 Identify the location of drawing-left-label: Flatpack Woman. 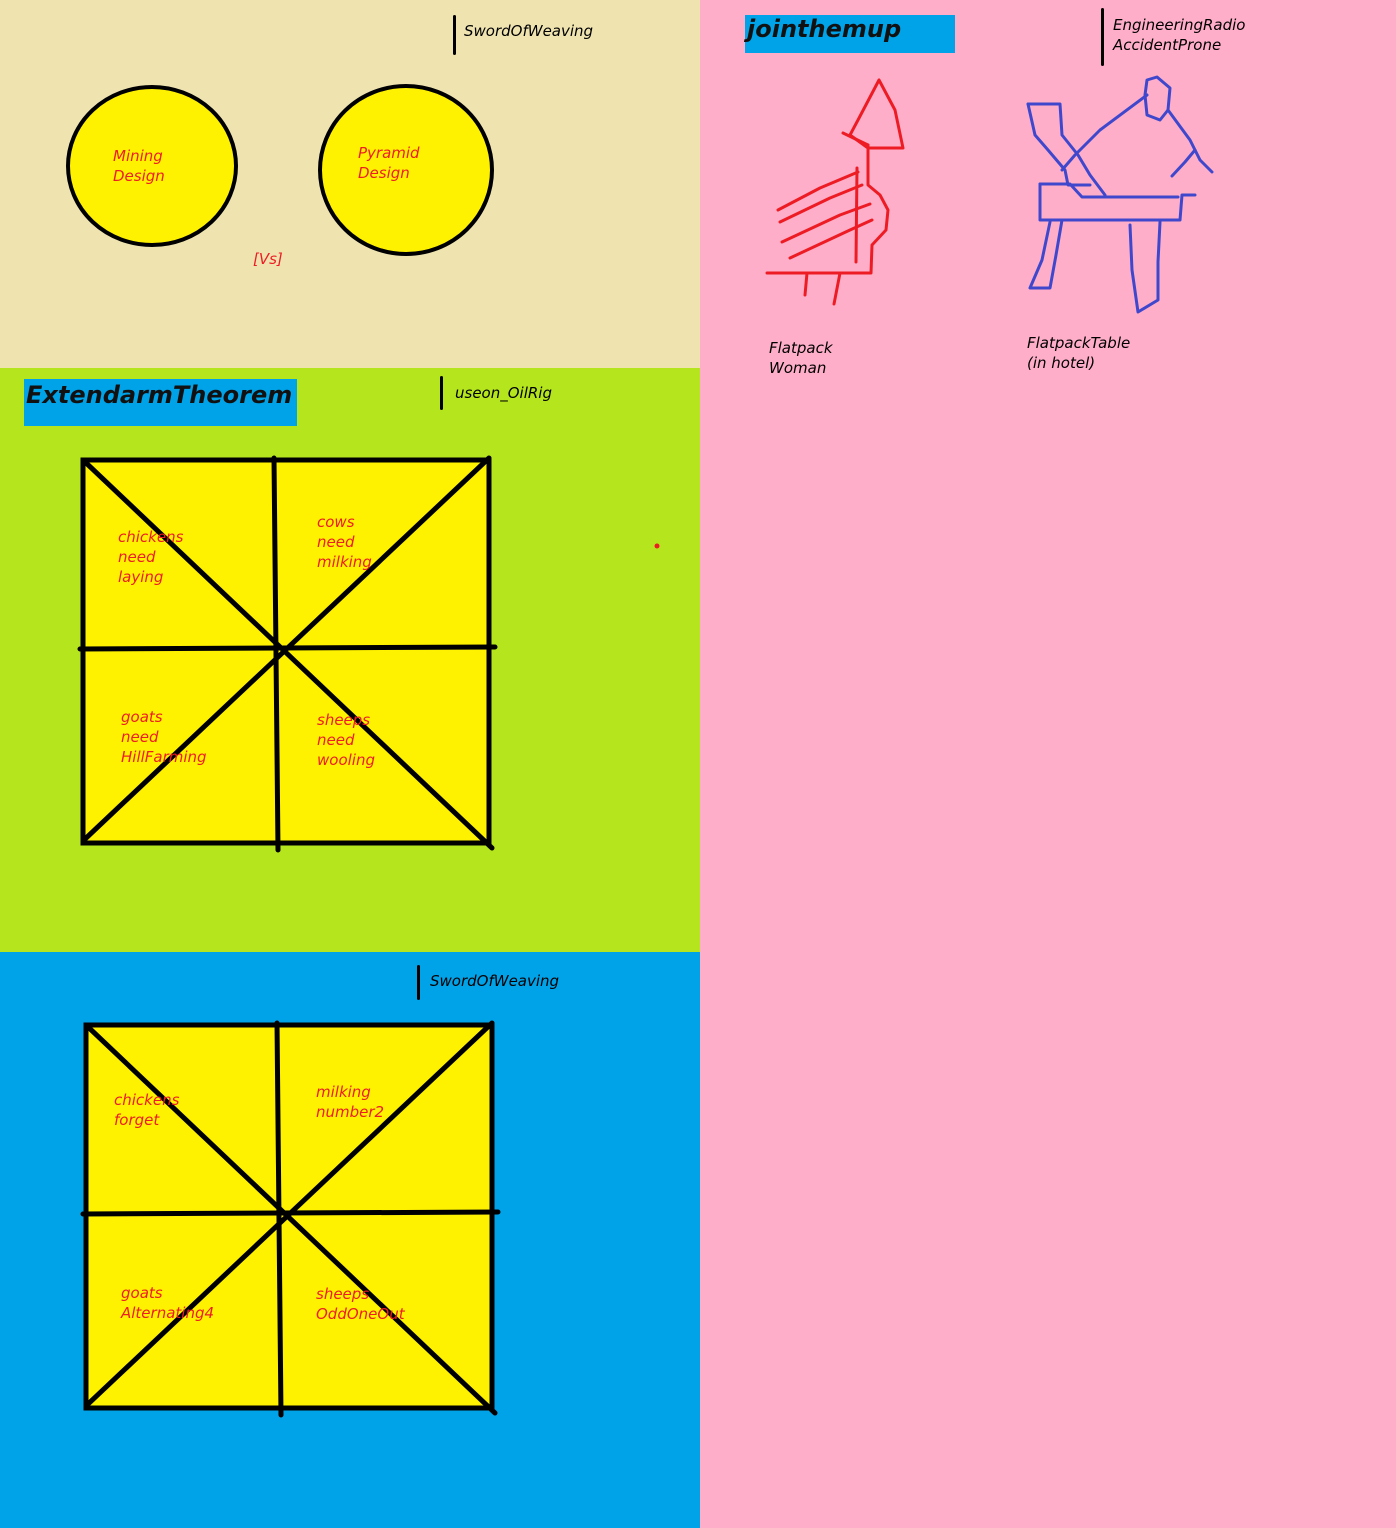
(801, 358).